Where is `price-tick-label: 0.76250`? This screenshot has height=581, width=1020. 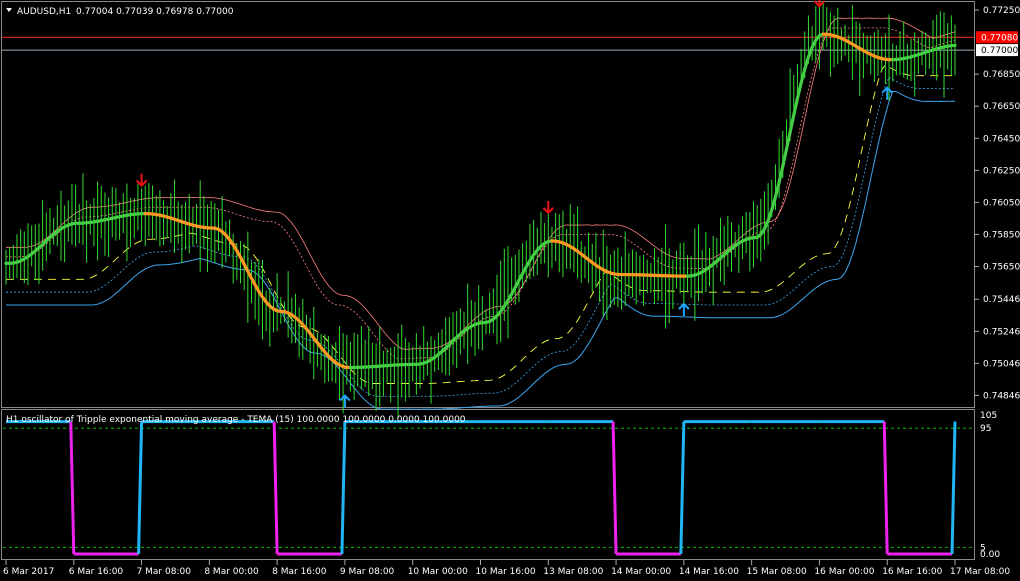 price-tick-label: 0.76250 is located at coordinates (1001, 171).